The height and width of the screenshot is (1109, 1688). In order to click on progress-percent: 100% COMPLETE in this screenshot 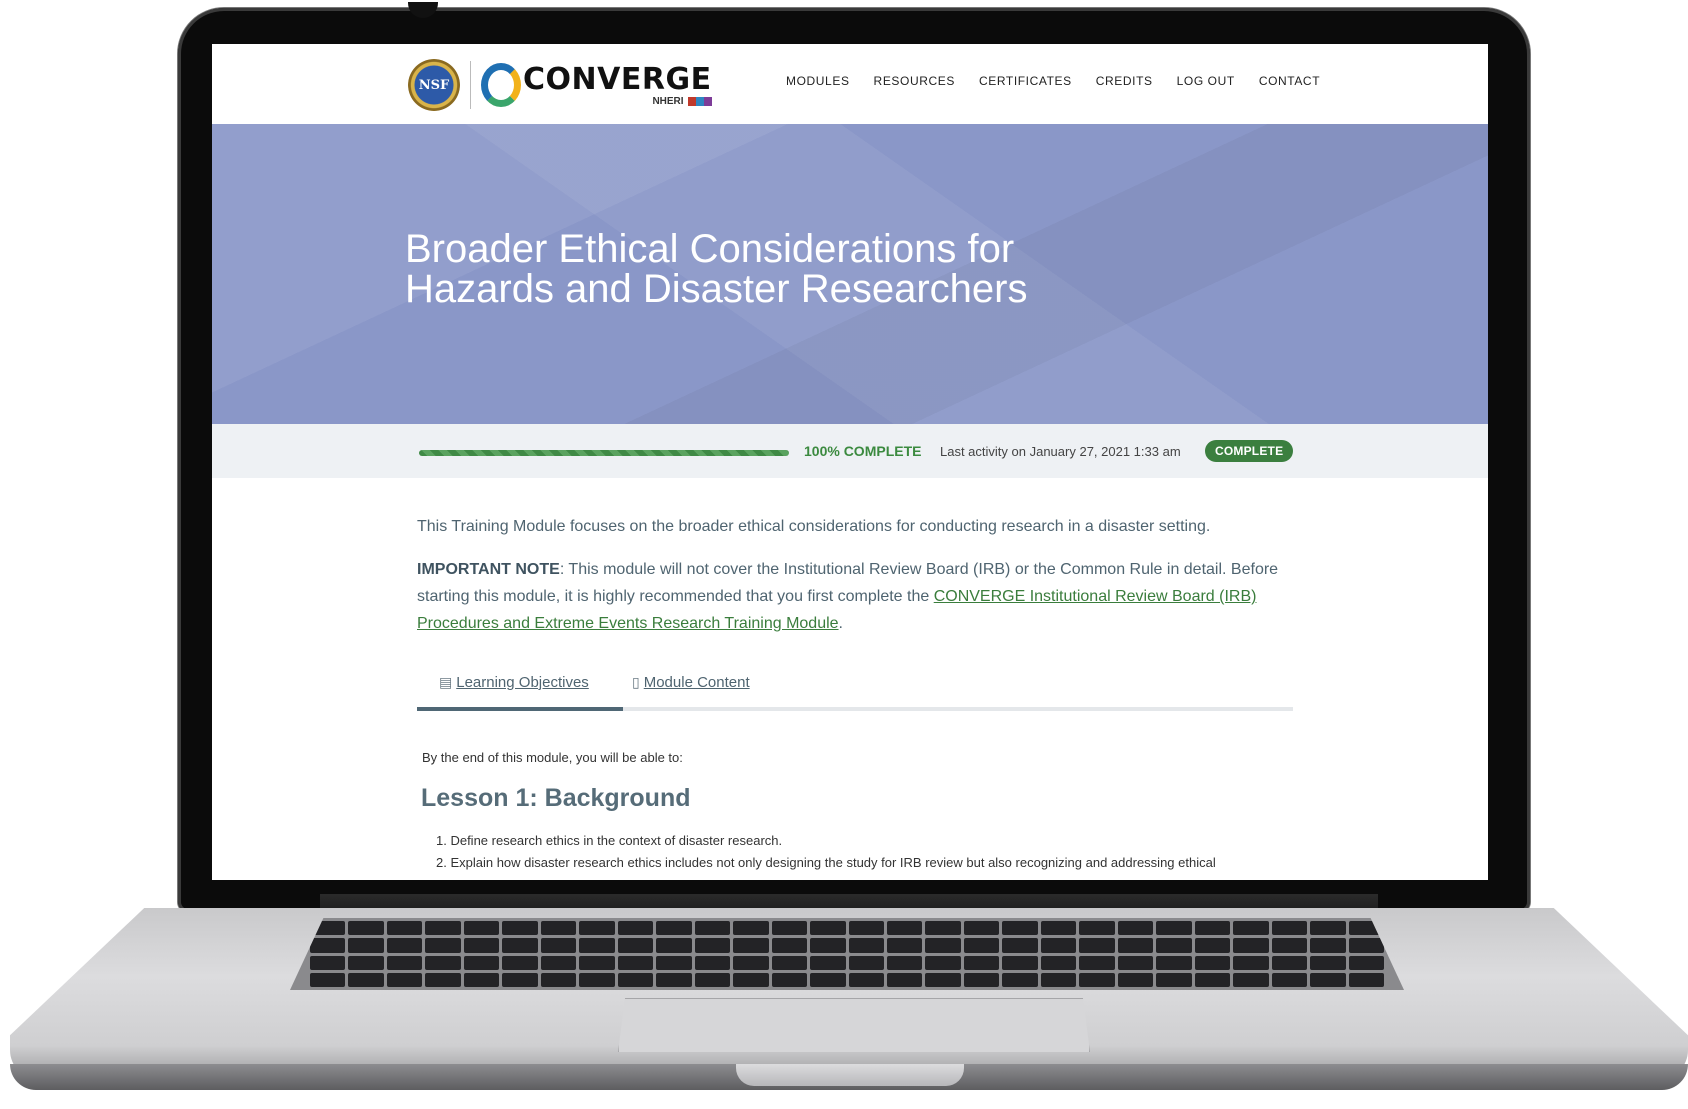, I will do `click(863, 451)`.